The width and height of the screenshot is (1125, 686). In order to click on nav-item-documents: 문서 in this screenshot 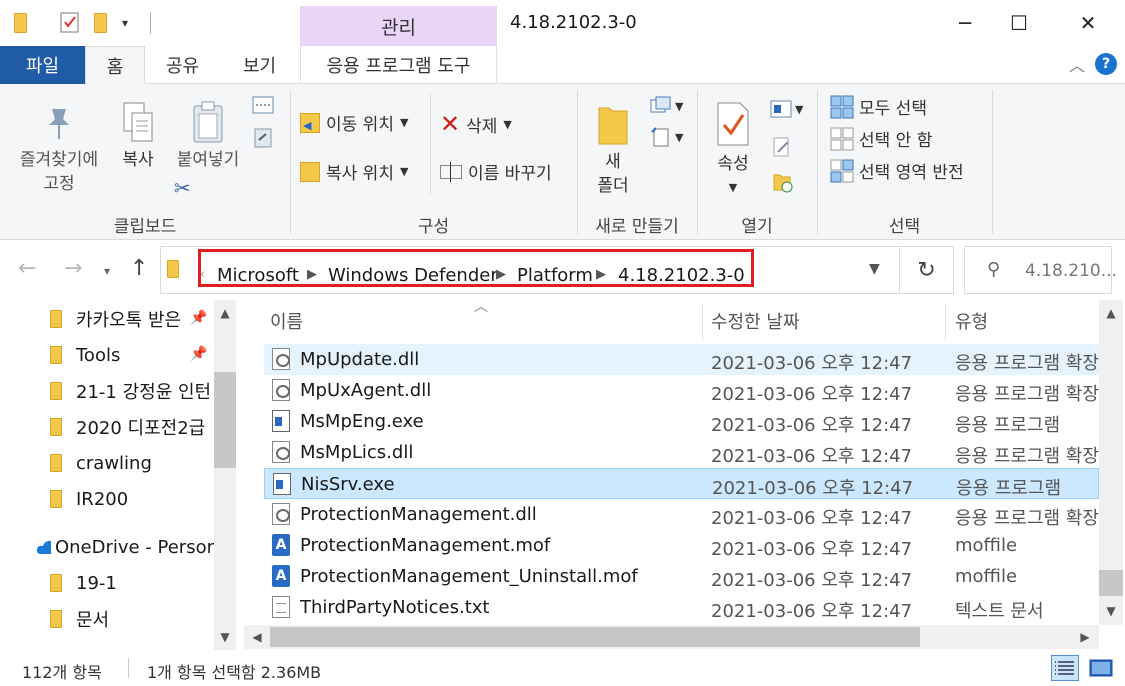, I will do `click(132, 619)`.